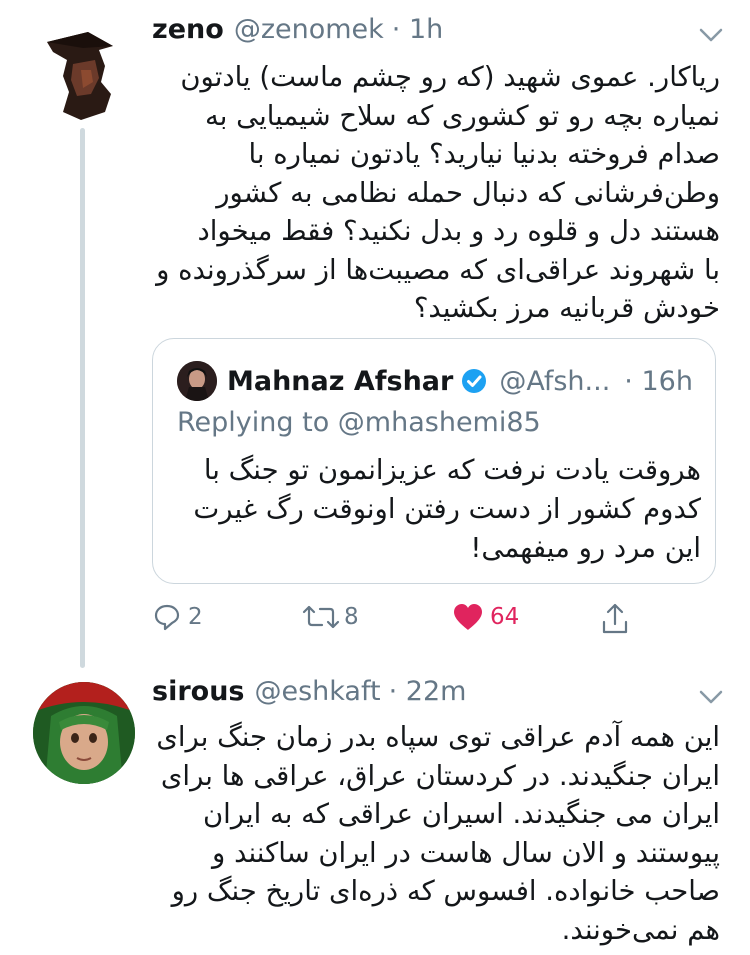 The width and height of the screenshot is (750, 955). What do you see at coordinates (317, 691) in the screenshot?
I see `handle: @eshkaft` at bounding box center [317, 691].